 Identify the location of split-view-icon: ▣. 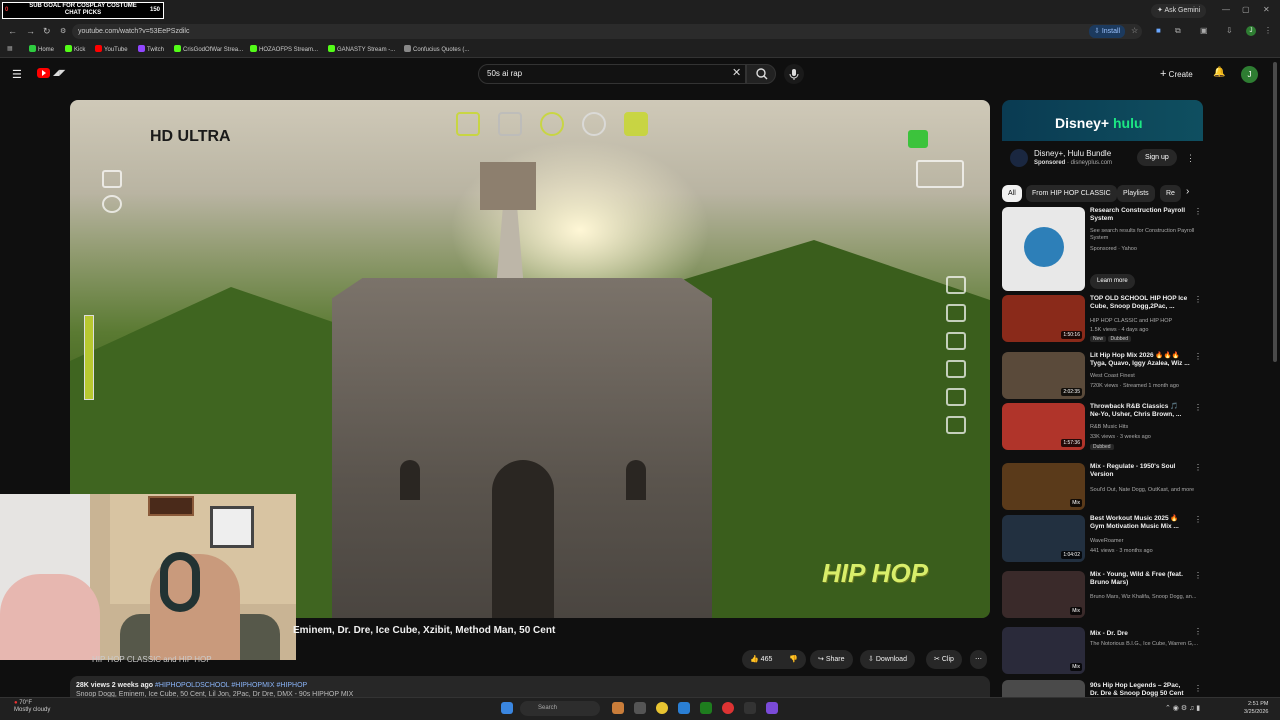
(1204, 30).